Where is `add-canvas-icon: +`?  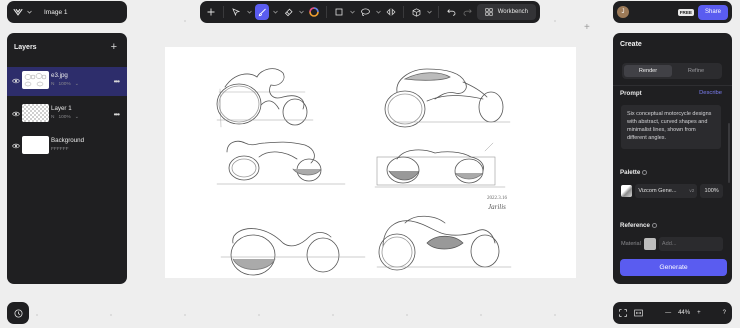
add-canvas-icon: + is located at coordinates (587, 27).